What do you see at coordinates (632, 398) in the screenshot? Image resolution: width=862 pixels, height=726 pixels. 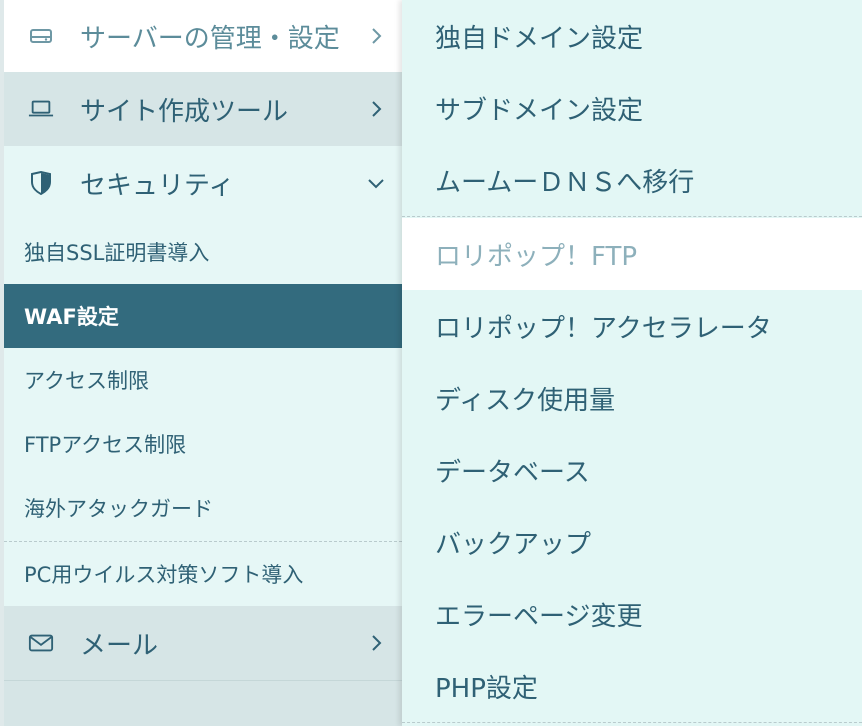 I see `flyout-item-disk-usage: ディスク使用量` at bounding box center [632, 398].